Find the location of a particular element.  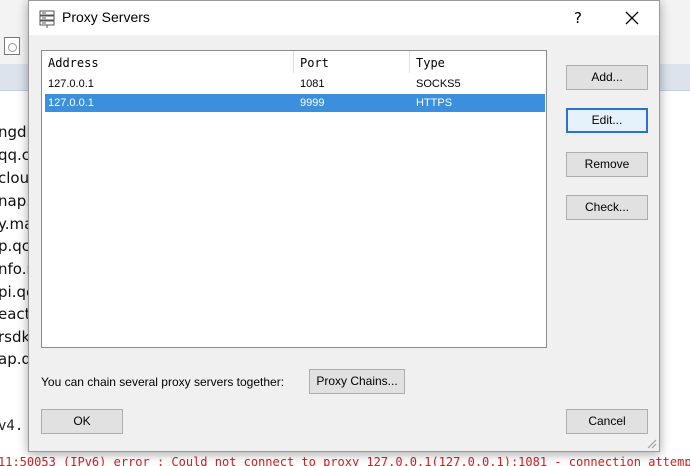

proxy-row: 127.0.0.1 1081 SOCKS5 is located at coordinates (295, 84).